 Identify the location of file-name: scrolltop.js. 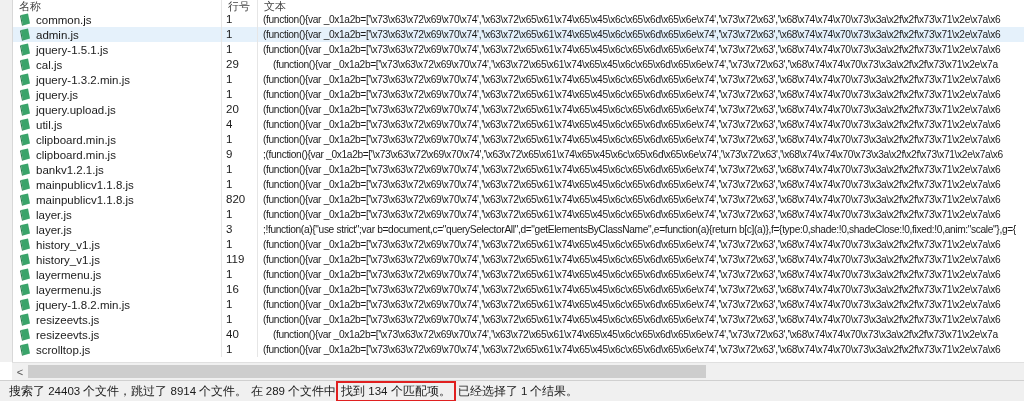
(63, 349).